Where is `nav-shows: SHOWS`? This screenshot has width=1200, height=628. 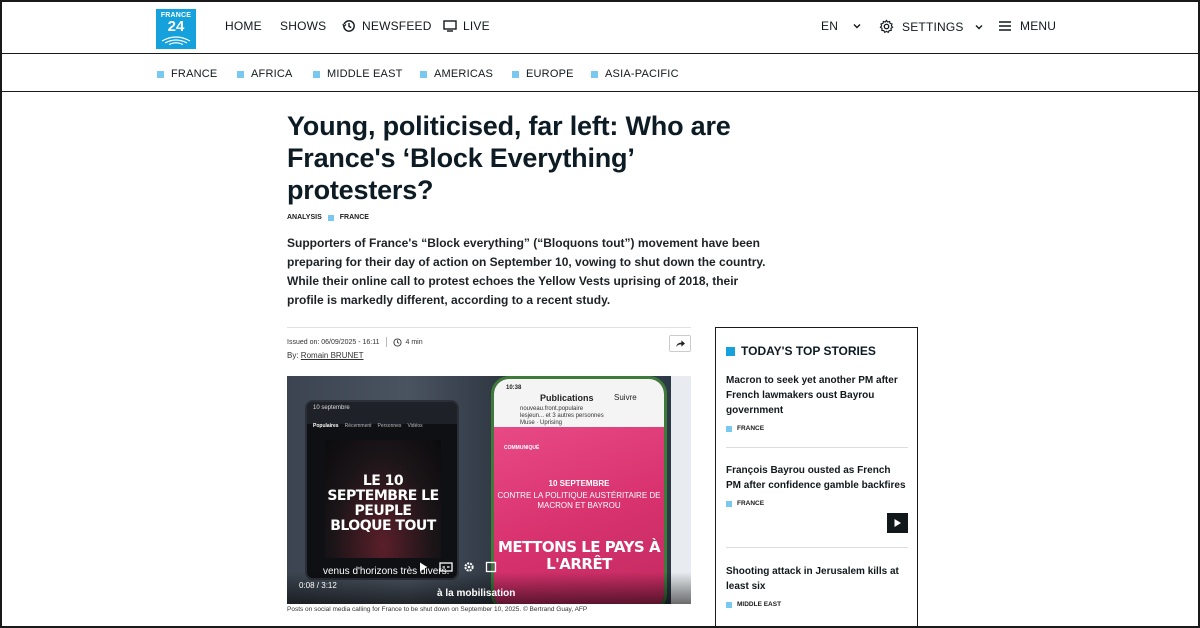
nav-shows: SHOWS is located at coordinates (303, 26).